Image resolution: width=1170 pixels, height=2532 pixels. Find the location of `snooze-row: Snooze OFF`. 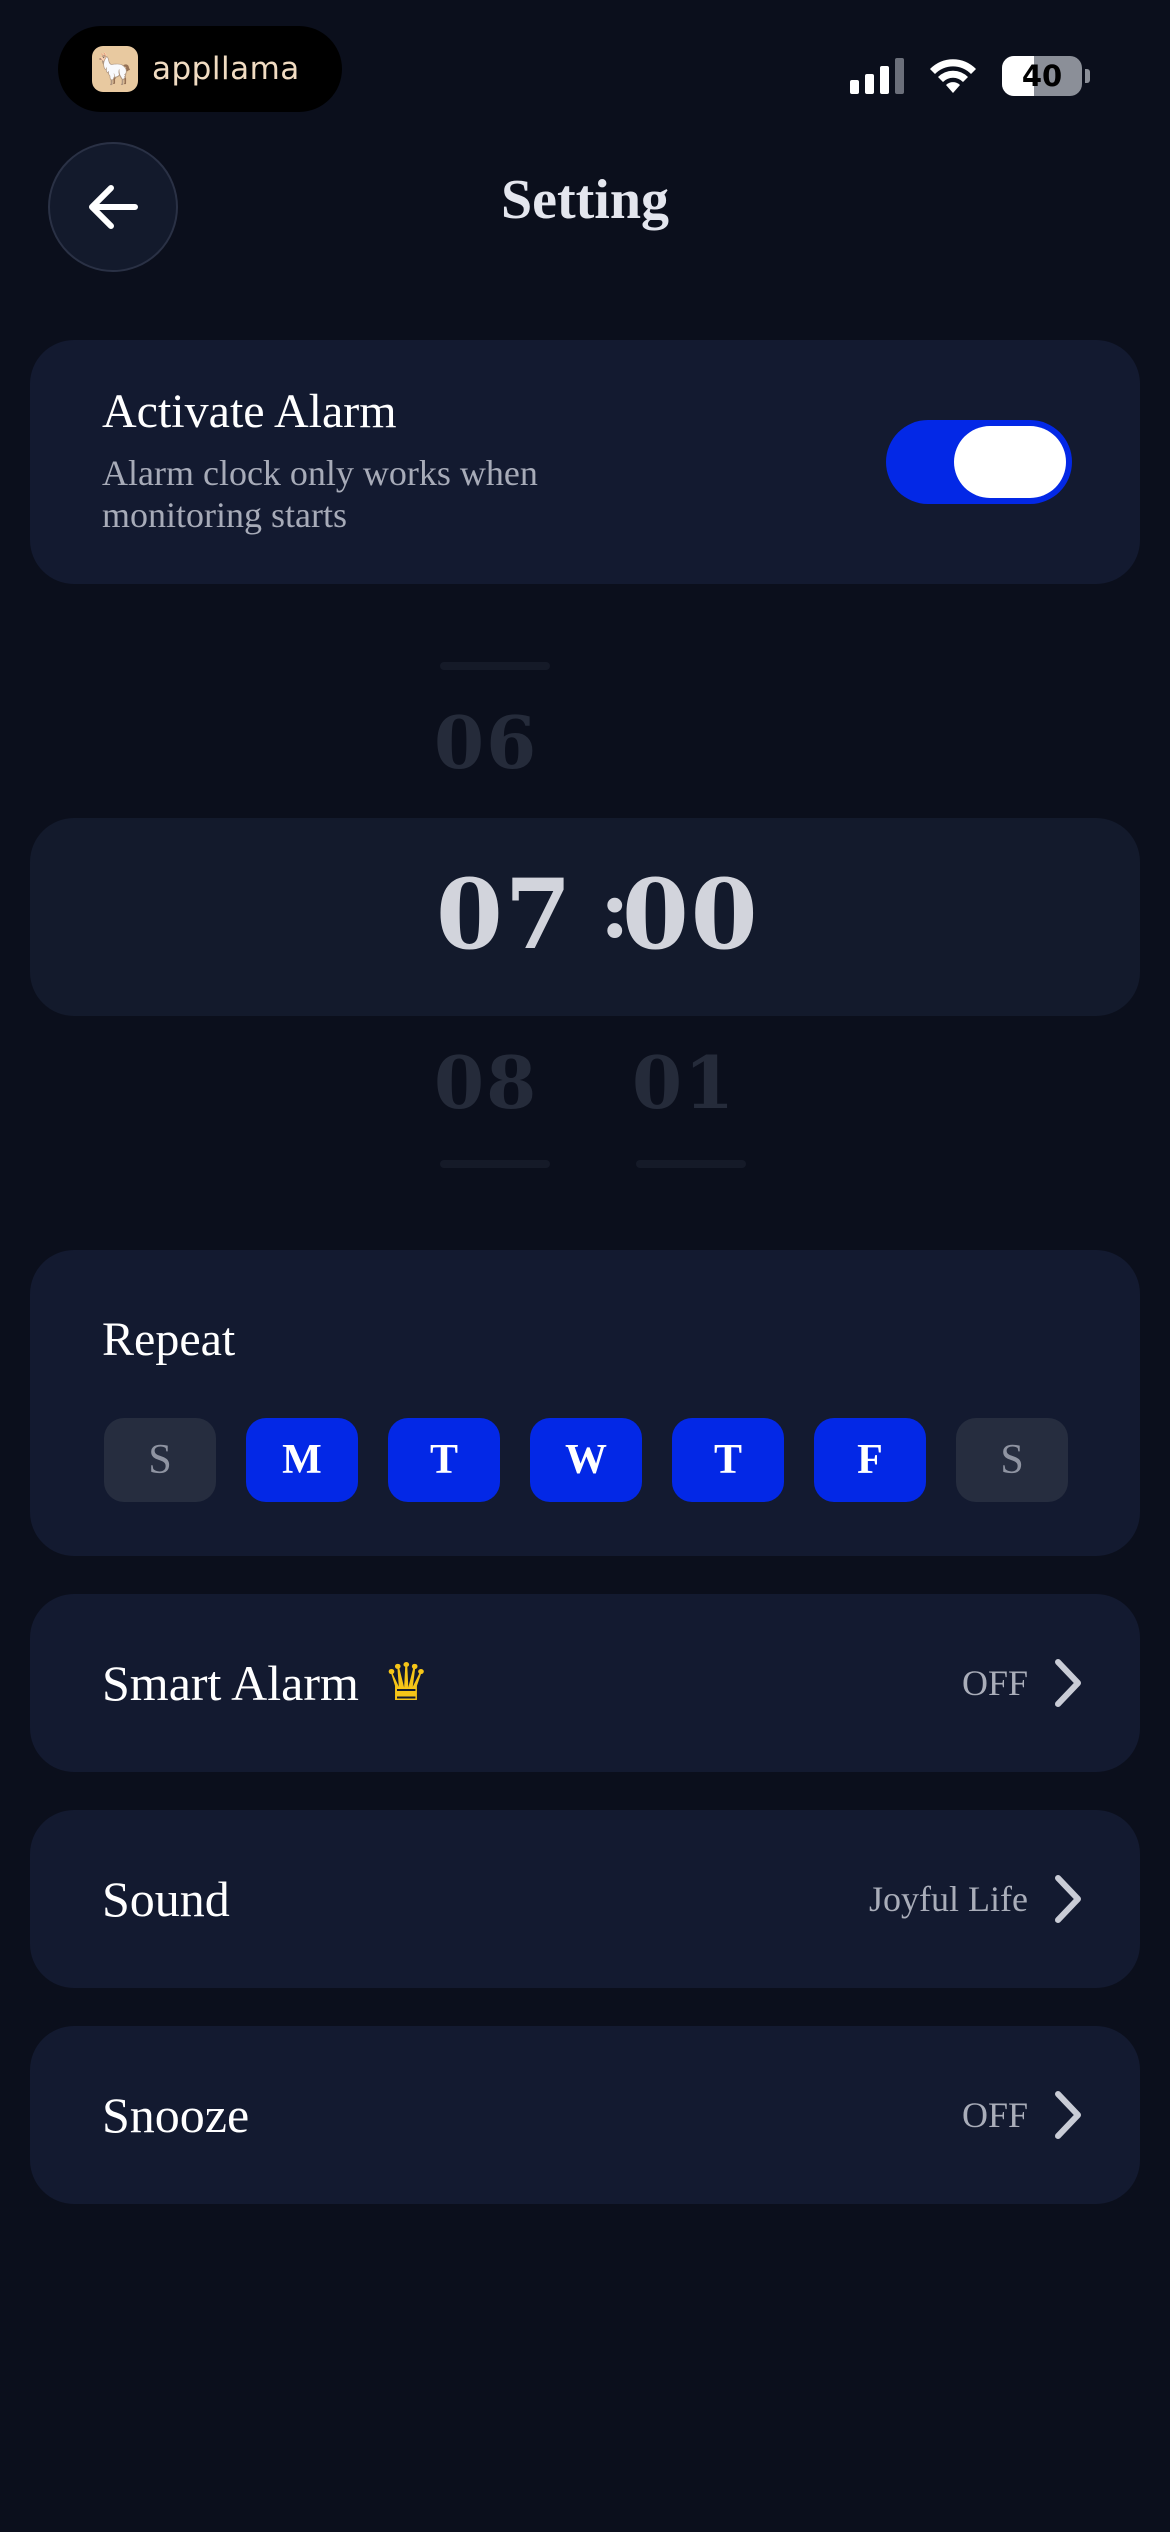

snooze-row: Snooze OFF is located at coordinates (585, 2115).